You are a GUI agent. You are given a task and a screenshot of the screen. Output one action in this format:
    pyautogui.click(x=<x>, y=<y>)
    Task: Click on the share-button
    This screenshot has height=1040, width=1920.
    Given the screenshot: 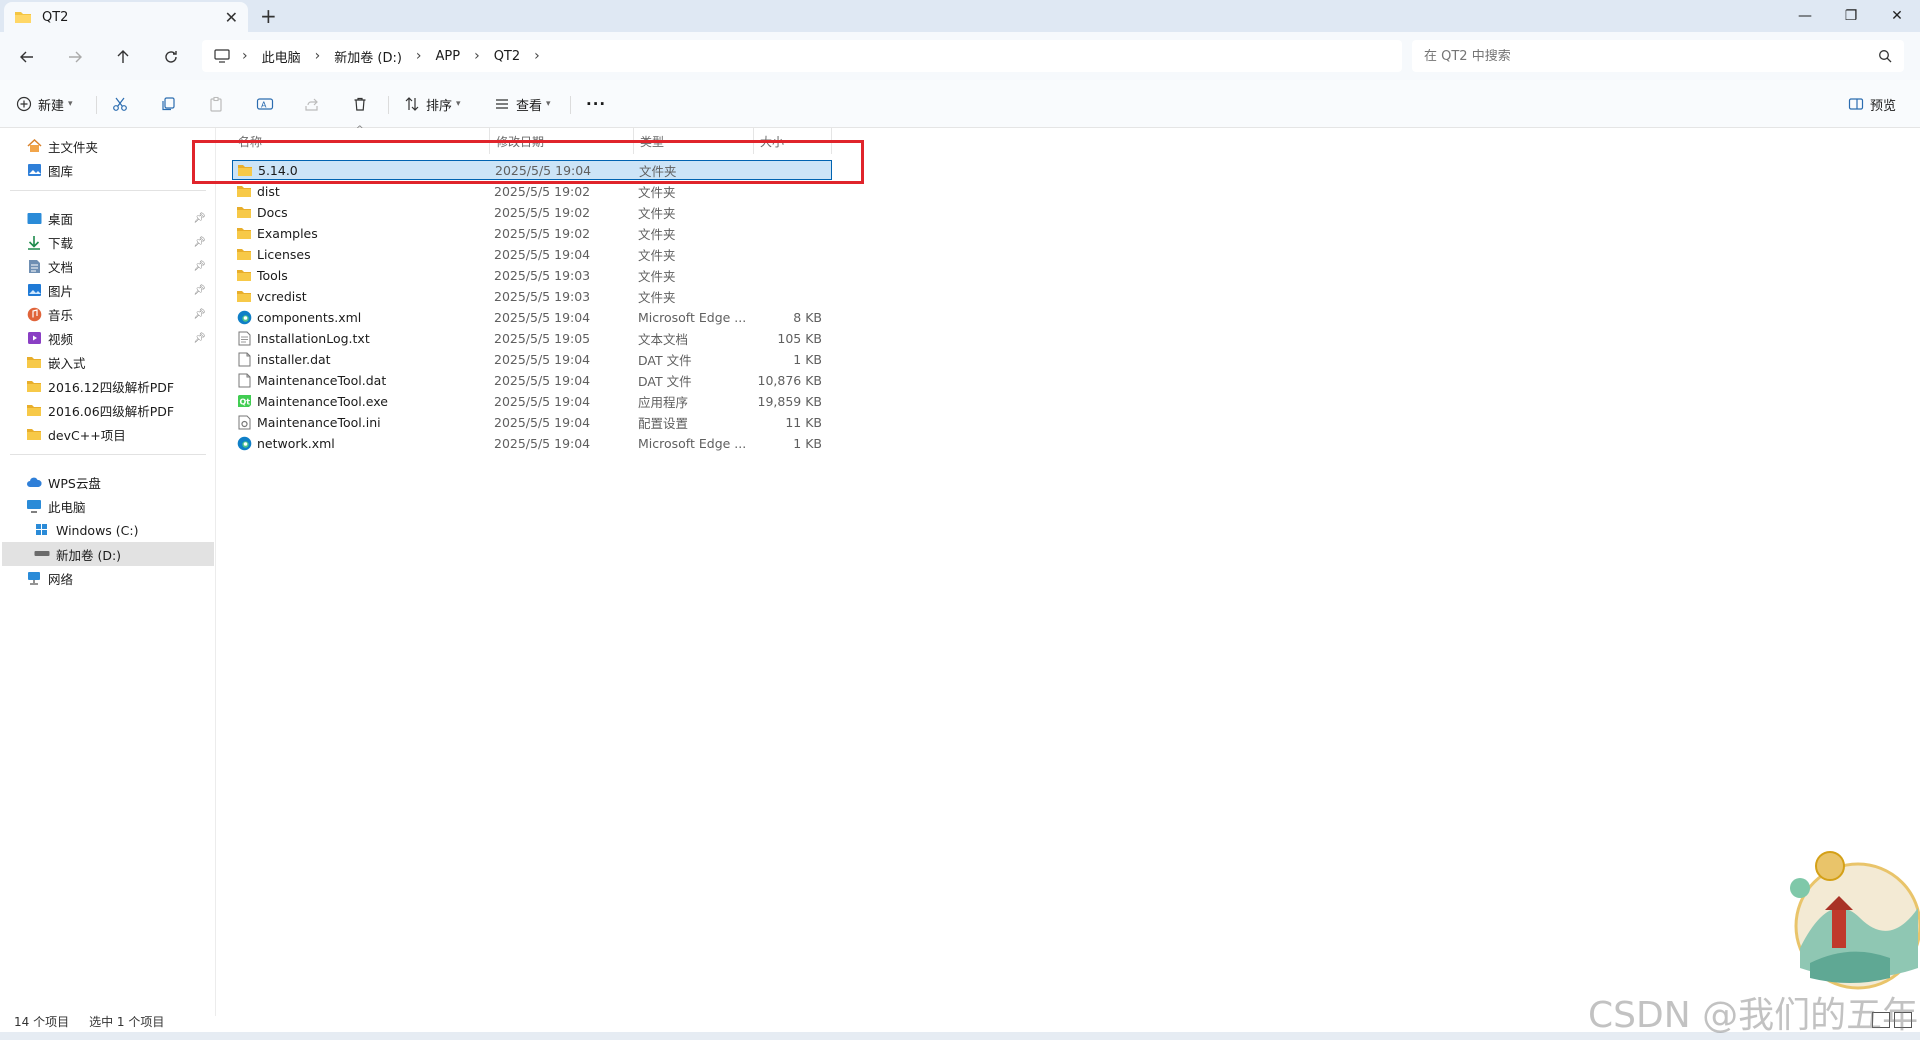 What is the action you would take?
    pyautogui.click(x=315, y=104)
    